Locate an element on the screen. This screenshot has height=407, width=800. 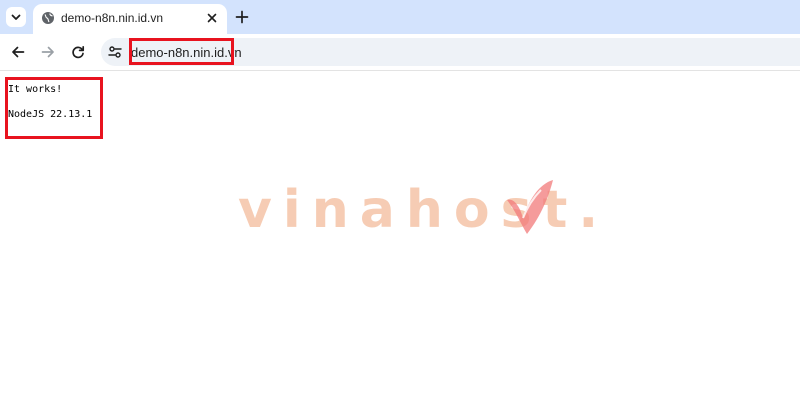
browser-tab: demo-n8n.nin.id.vn is located at coordinates (130, 19).